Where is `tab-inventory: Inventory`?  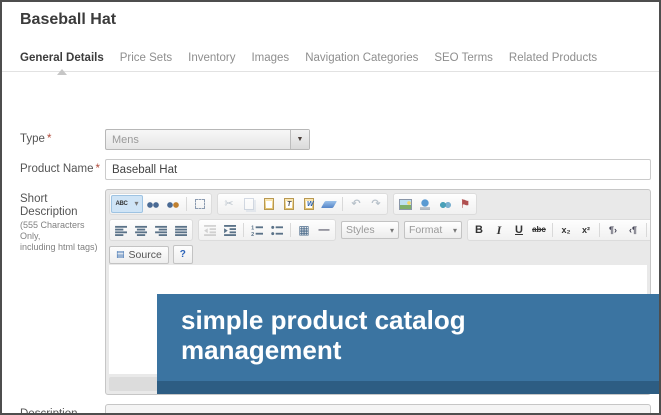 tab-inventory: Inventory is located at coordinates (211, 58).